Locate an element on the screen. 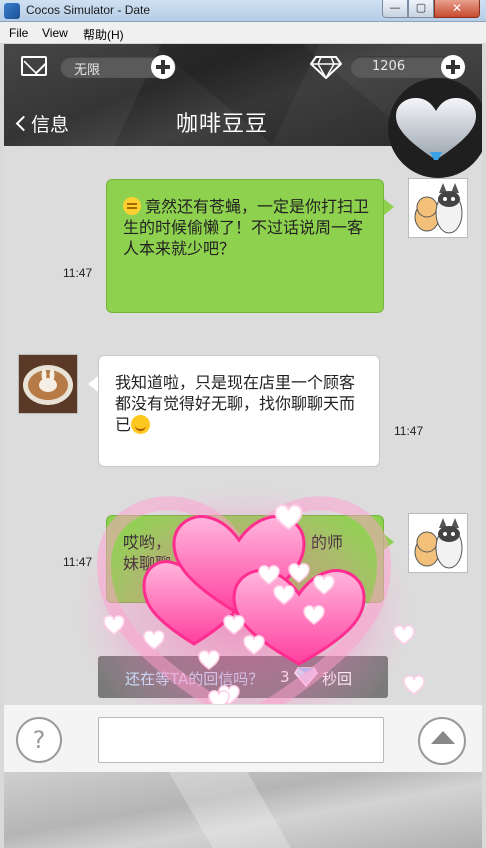 The width and height of the screenshot is (486, 848). maximize-icon: ▢ is located at coordinates (421, 7).